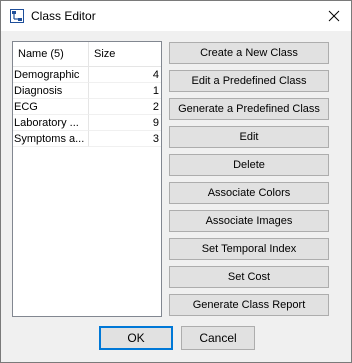  I want to click on set-temporal-index-button: Set Temporal Index, so click(249, 249).